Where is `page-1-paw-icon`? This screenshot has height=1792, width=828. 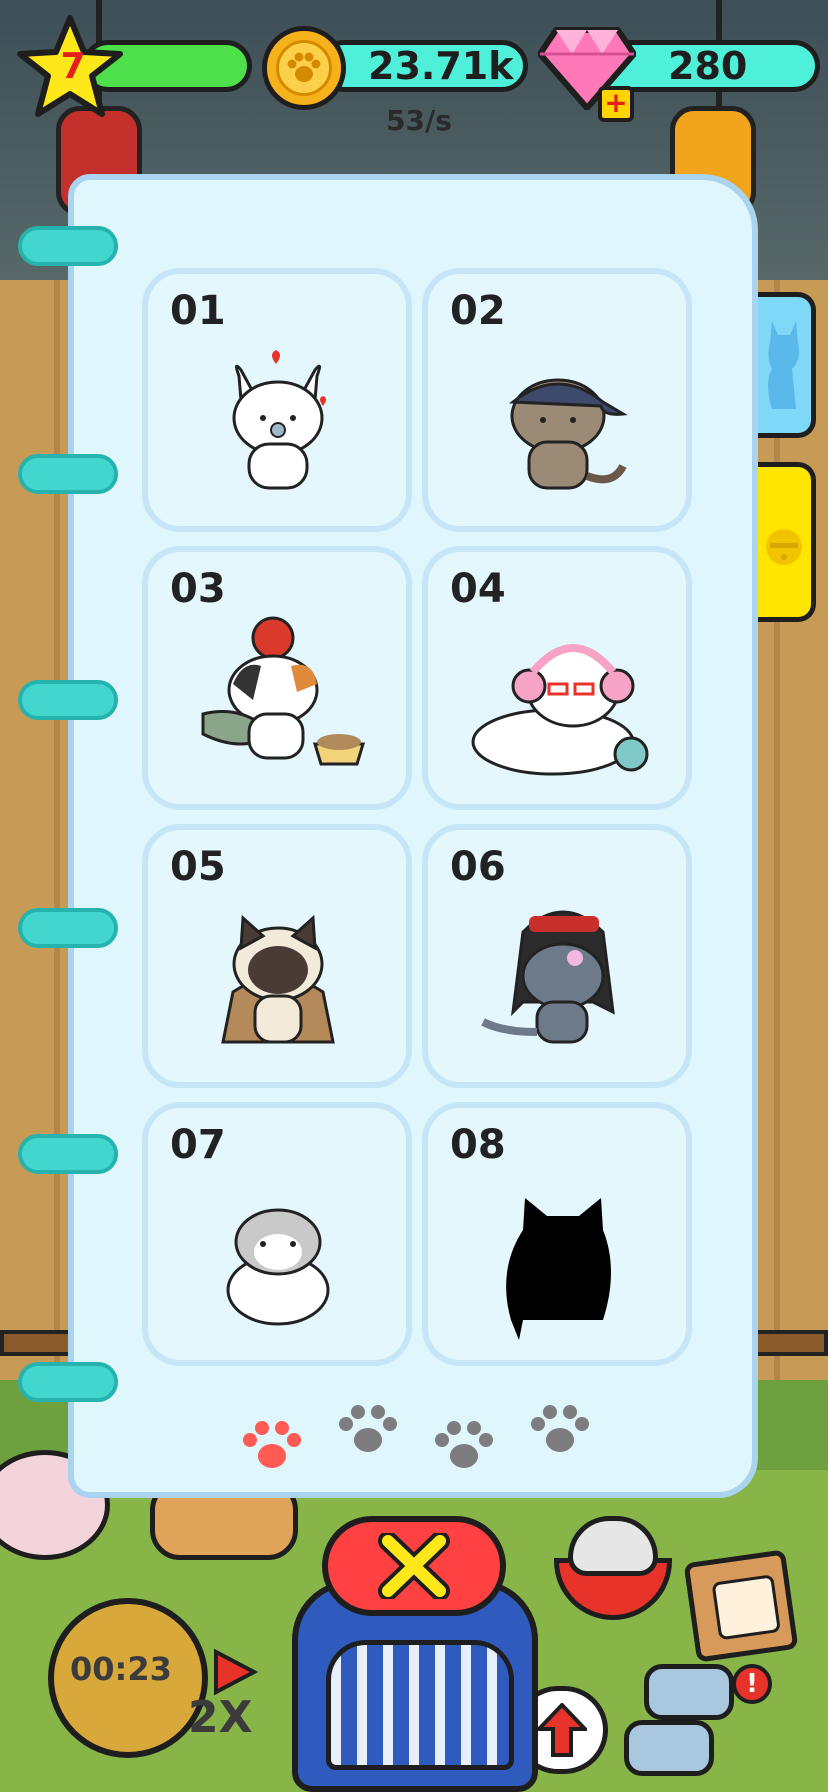 page-1-paw-icon is located at coordinates (272, 1445).